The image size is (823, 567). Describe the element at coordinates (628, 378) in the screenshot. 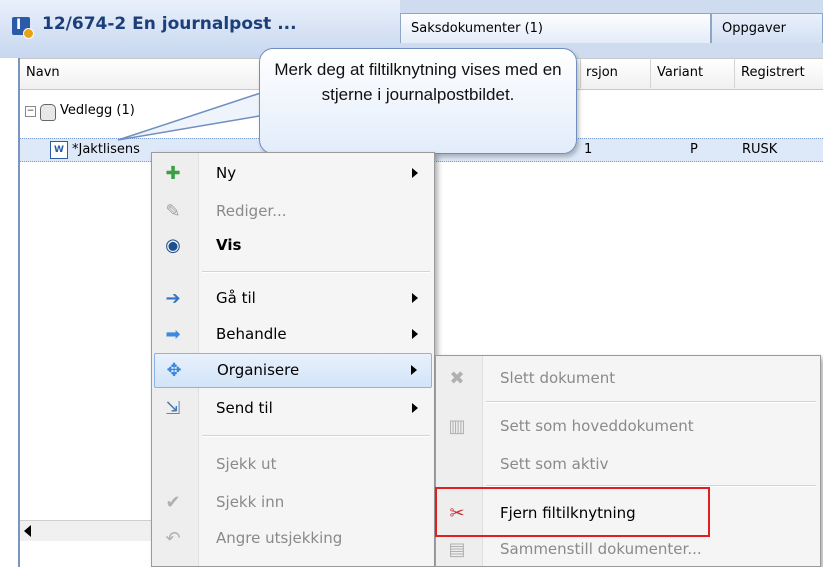

I see `menu-item-slett-dokument: ✖ Slett dokument` at that location.